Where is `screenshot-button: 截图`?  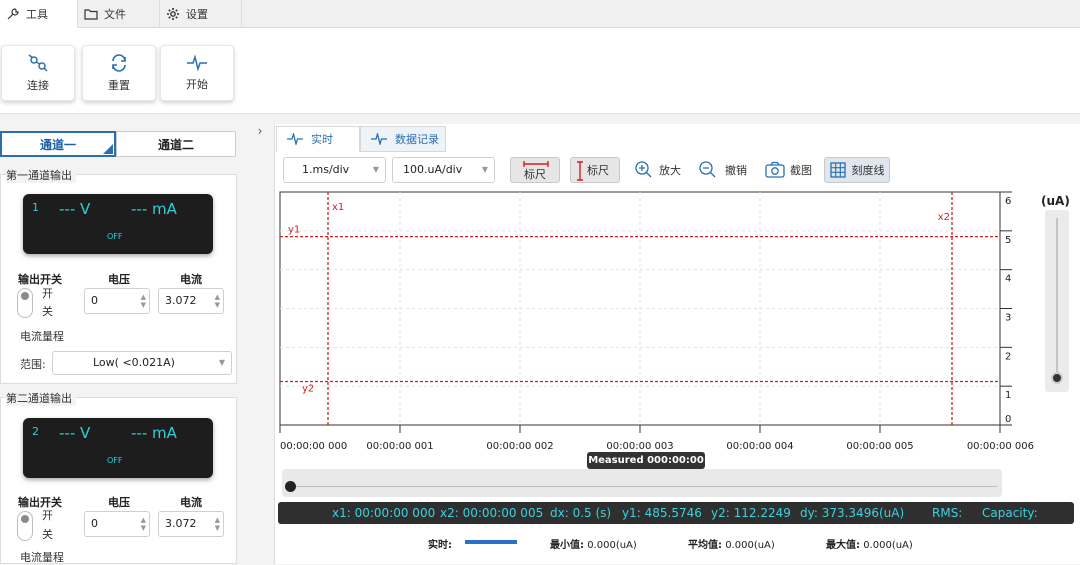
screenshot-button: 截图 is located at coordinates (788, 170).